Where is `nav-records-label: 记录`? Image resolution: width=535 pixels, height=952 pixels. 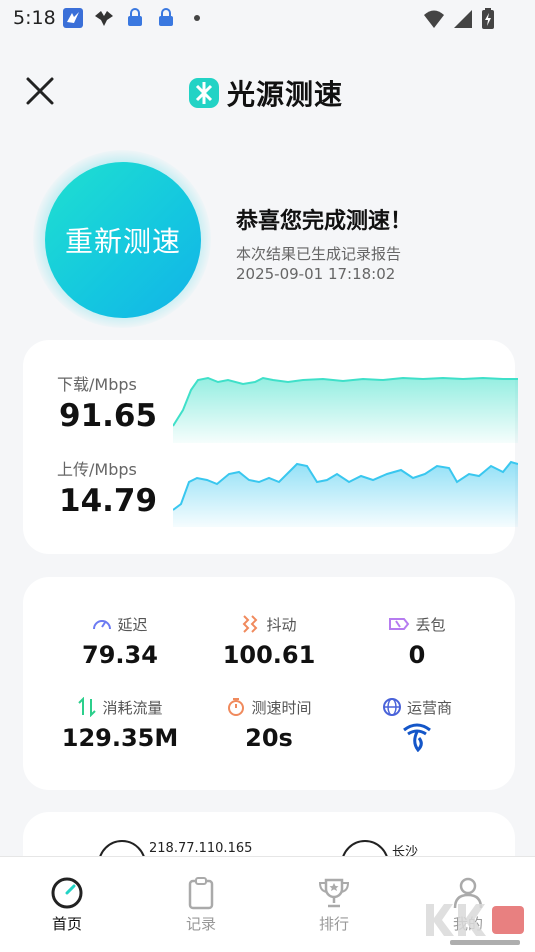 nav-records-label: 记录 is located at coordinates (200, 924).